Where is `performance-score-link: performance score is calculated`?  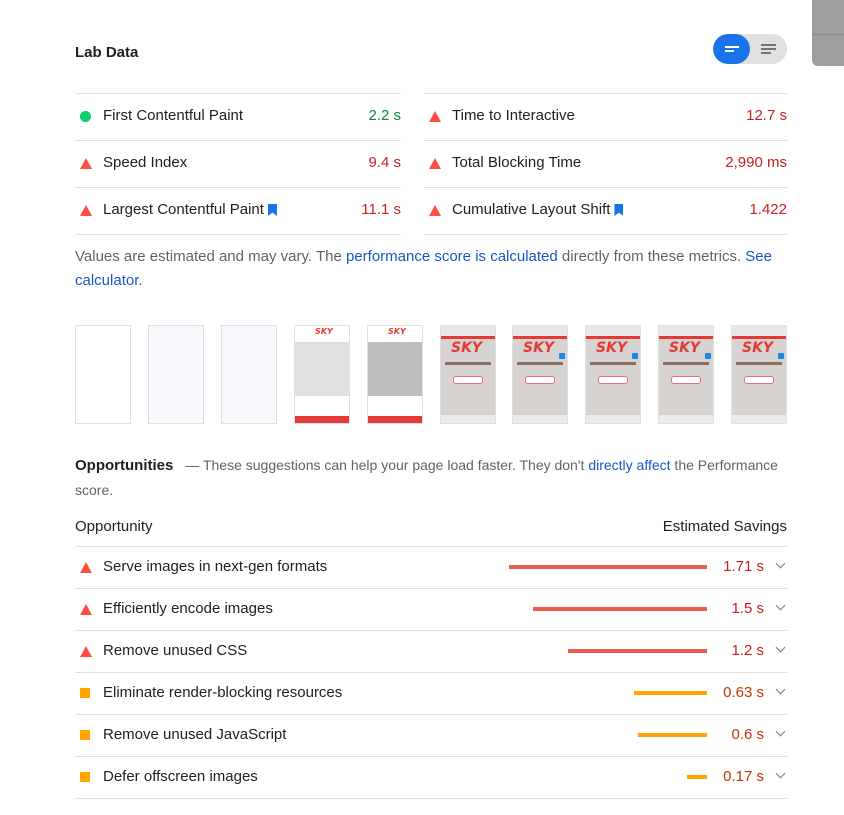 performance-score-link: performance score is calculated is located at coordinates (452, 256).